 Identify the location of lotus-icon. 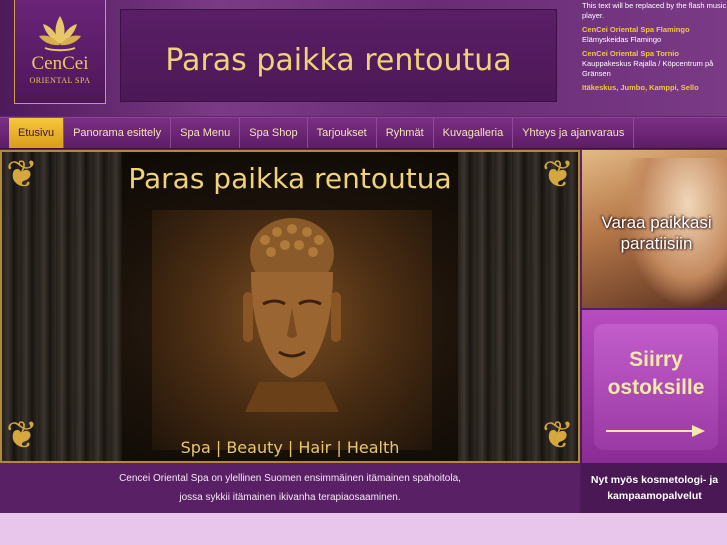
(60, 34).